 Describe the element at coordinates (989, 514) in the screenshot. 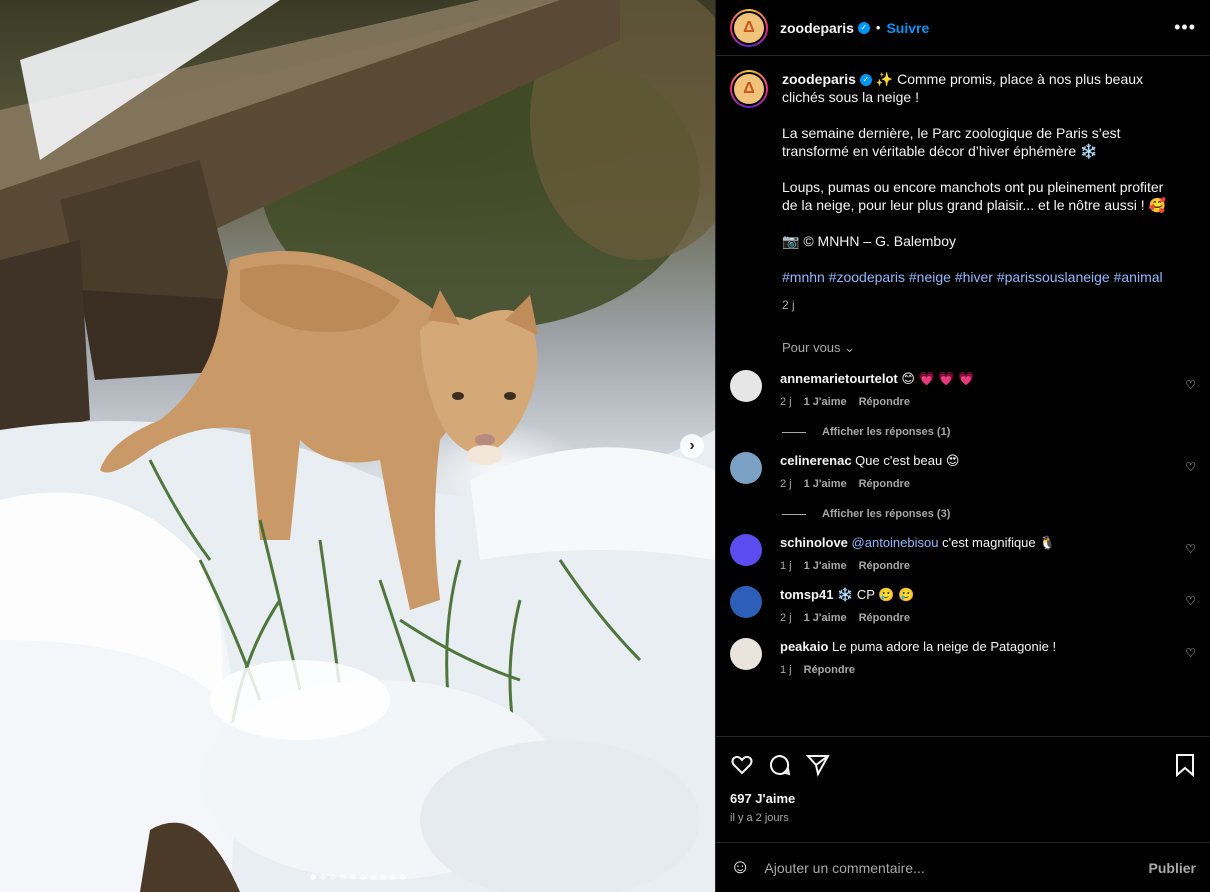

I see `view-replies-button: Afficher les réponses (3)` at that location.